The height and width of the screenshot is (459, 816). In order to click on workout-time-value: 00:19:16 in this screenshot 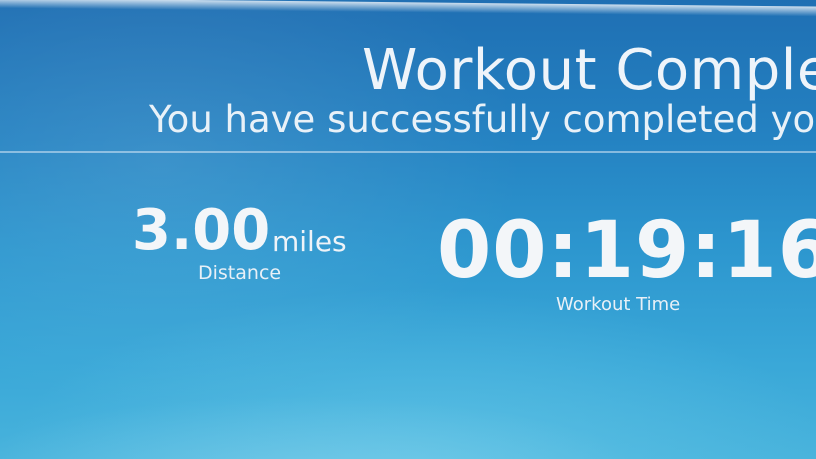, I will do `click(626, 251)`.